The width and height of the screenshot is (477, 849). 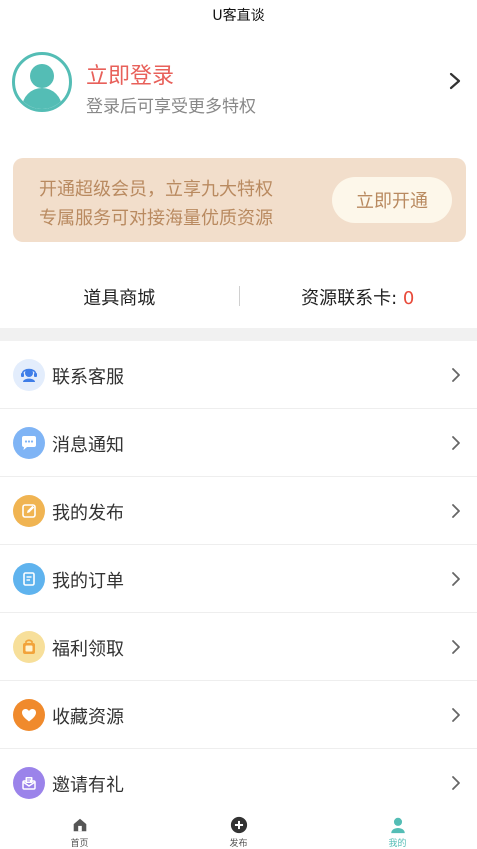 I want to click on profile-icon, so click(x=397, y=825).